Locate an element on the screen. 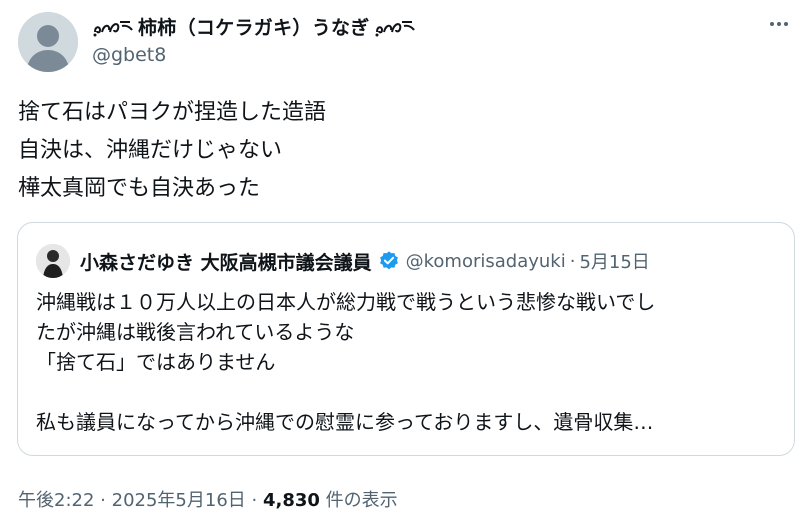  quoted-tweet-header: 小森さだゆき 大阪高槻市議会議員 @komorisadayuki · 5月15日 is located at coordinates (343, 261).